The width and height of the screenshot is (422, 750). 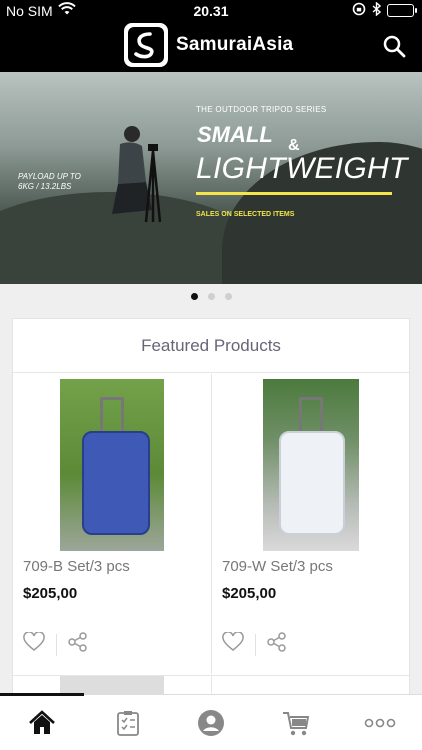 What do you see at coordinates (45, 186) in the screenshot?
I see `payload-line-2: 6KG / 13.2LBS` at bounding box center [45, 186].